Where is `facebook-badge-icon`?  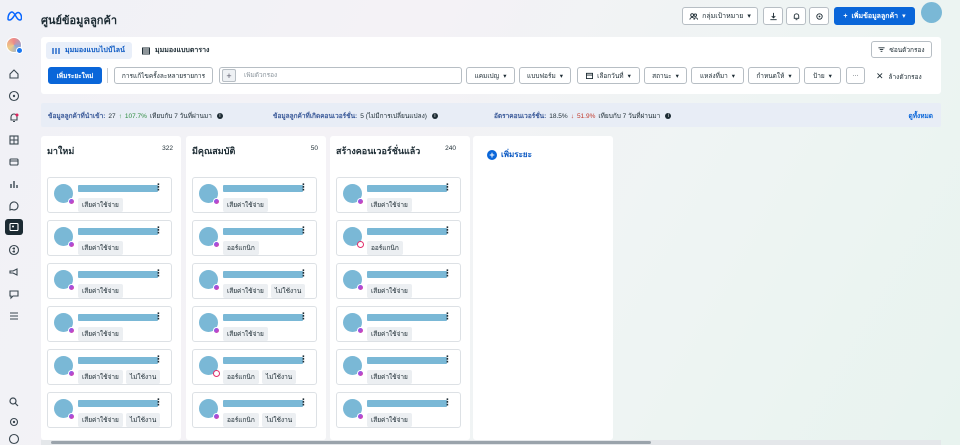 facebook-badge-icon is located at coordinates (19, 50).